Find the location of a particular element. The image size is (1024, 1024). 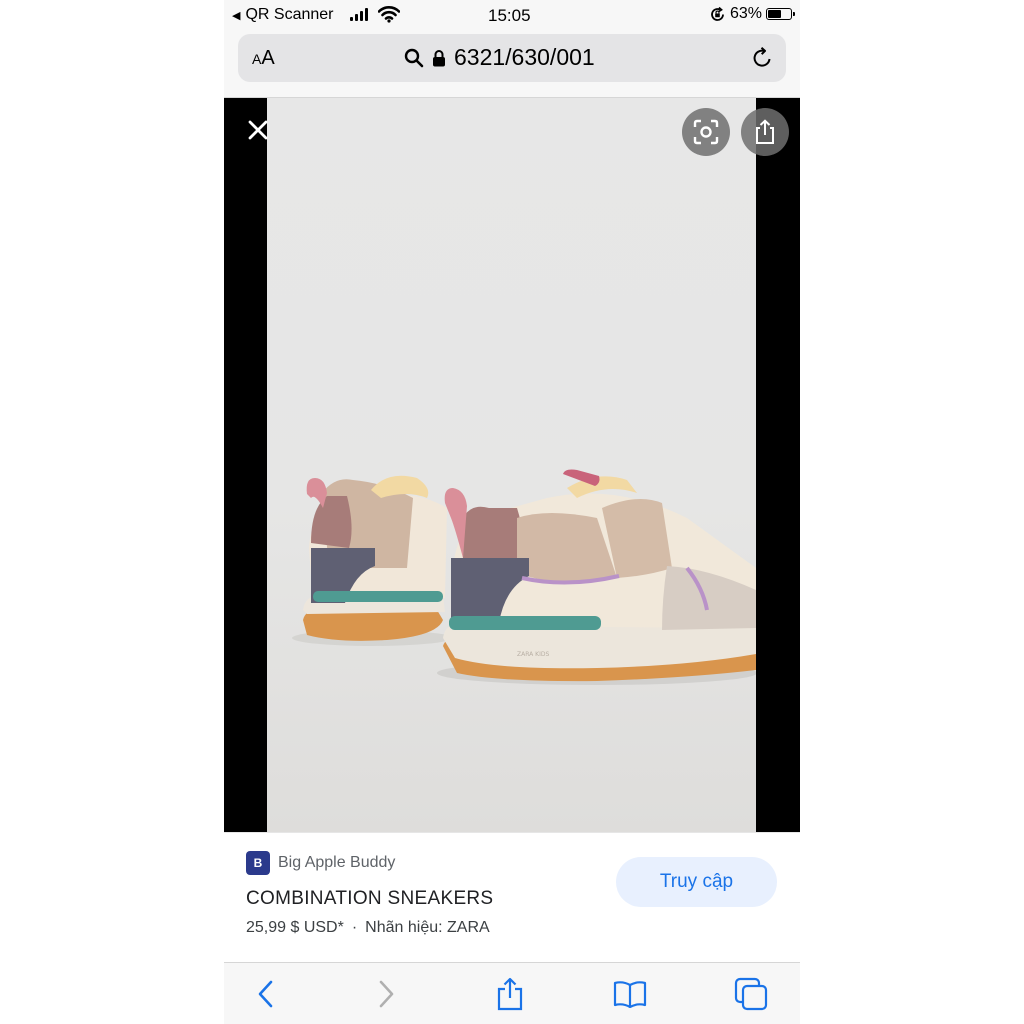

wifi-icon is located at coordinates (389, 14).